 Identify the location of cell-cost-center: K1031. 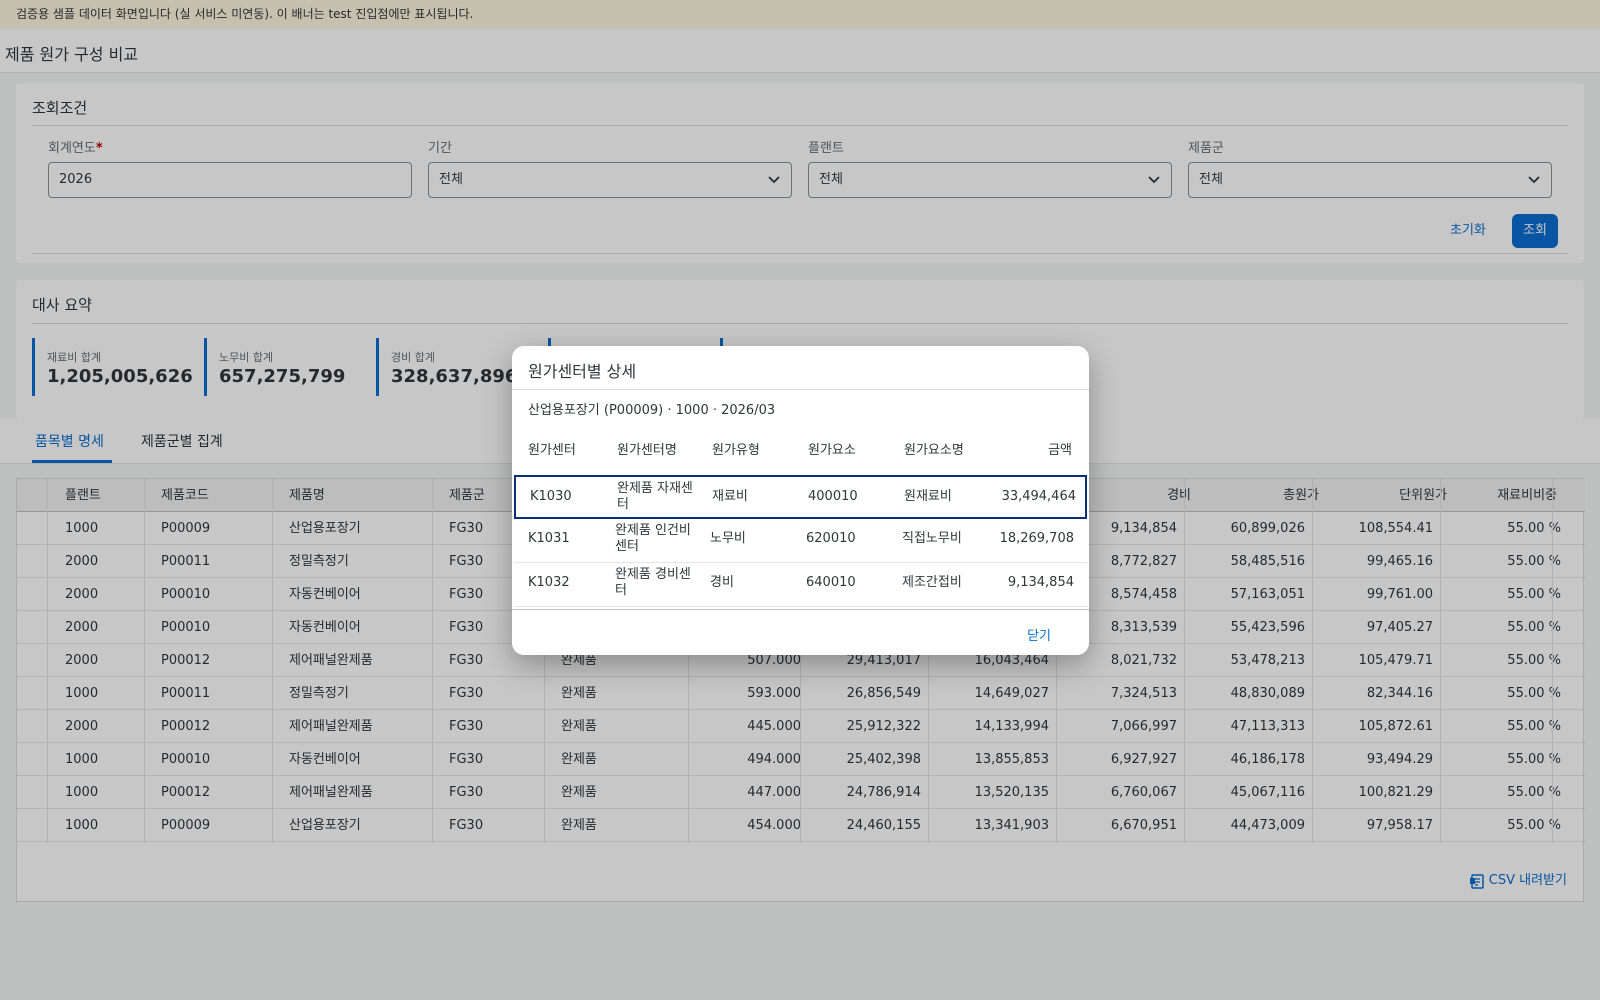
(549, 538).